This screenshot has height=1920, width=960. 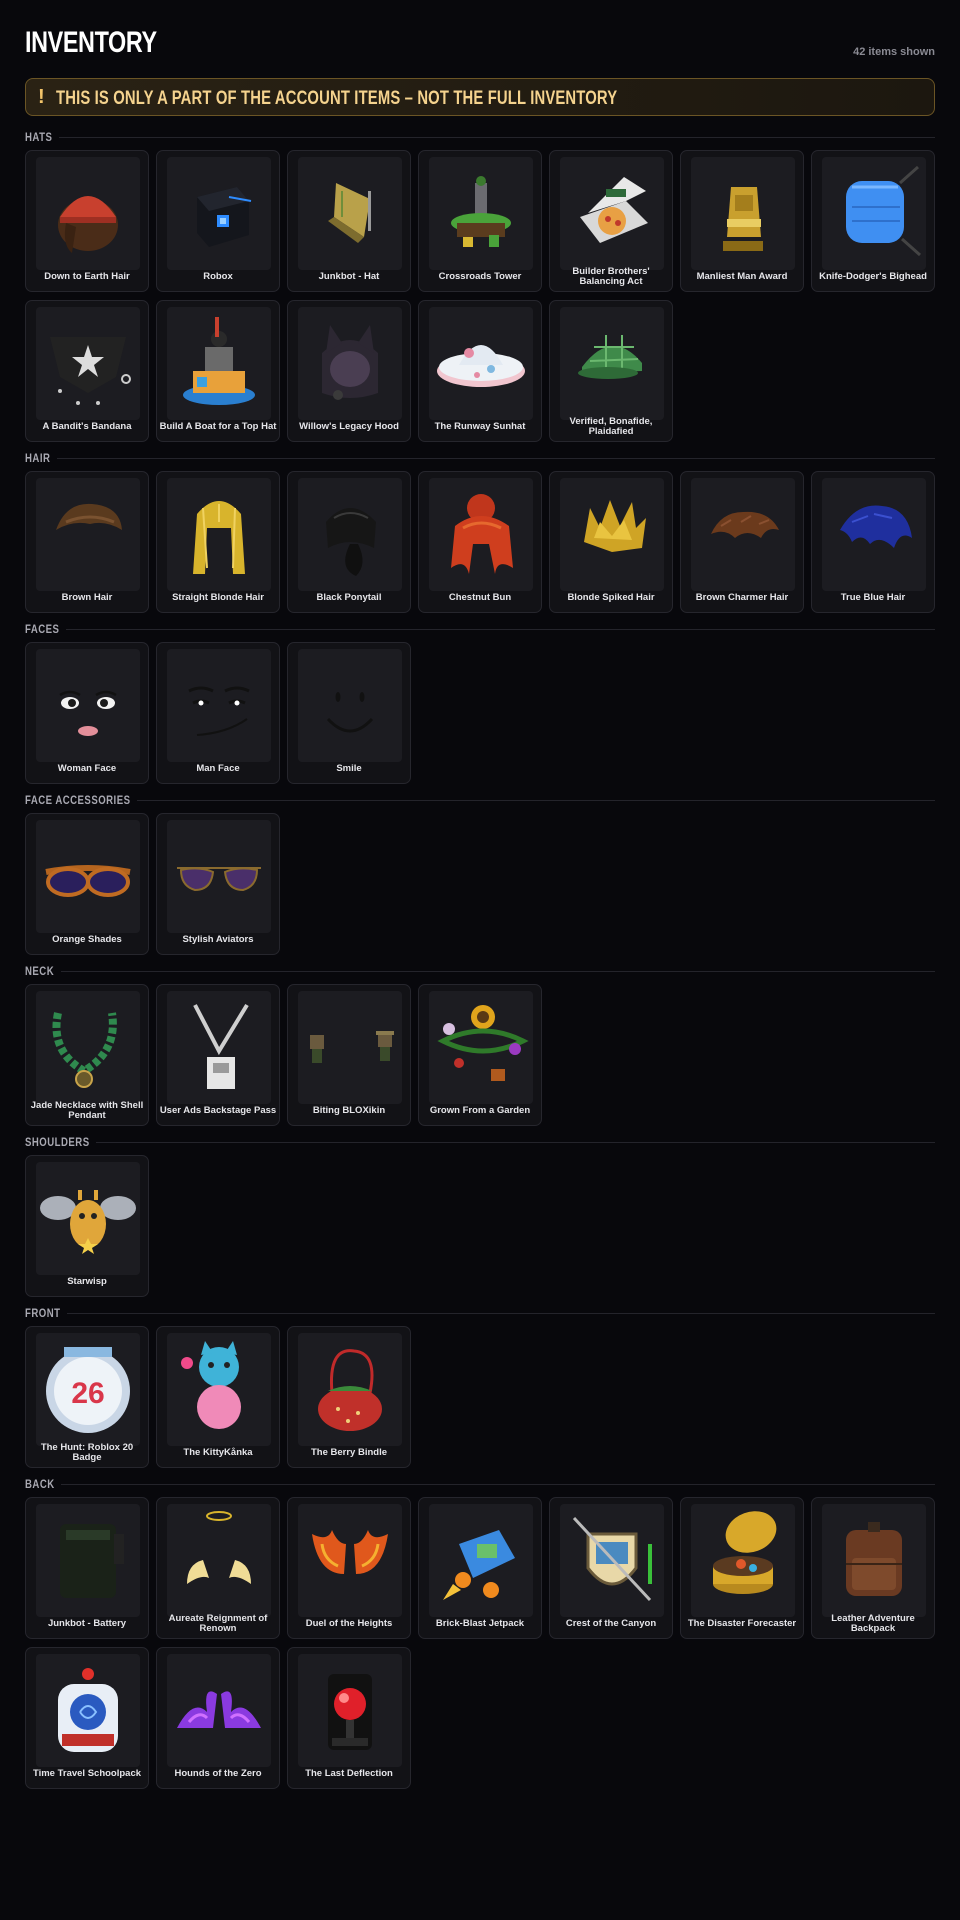 I want to click on hunt-badge-icon: 26, so click(x=88, y=1390).